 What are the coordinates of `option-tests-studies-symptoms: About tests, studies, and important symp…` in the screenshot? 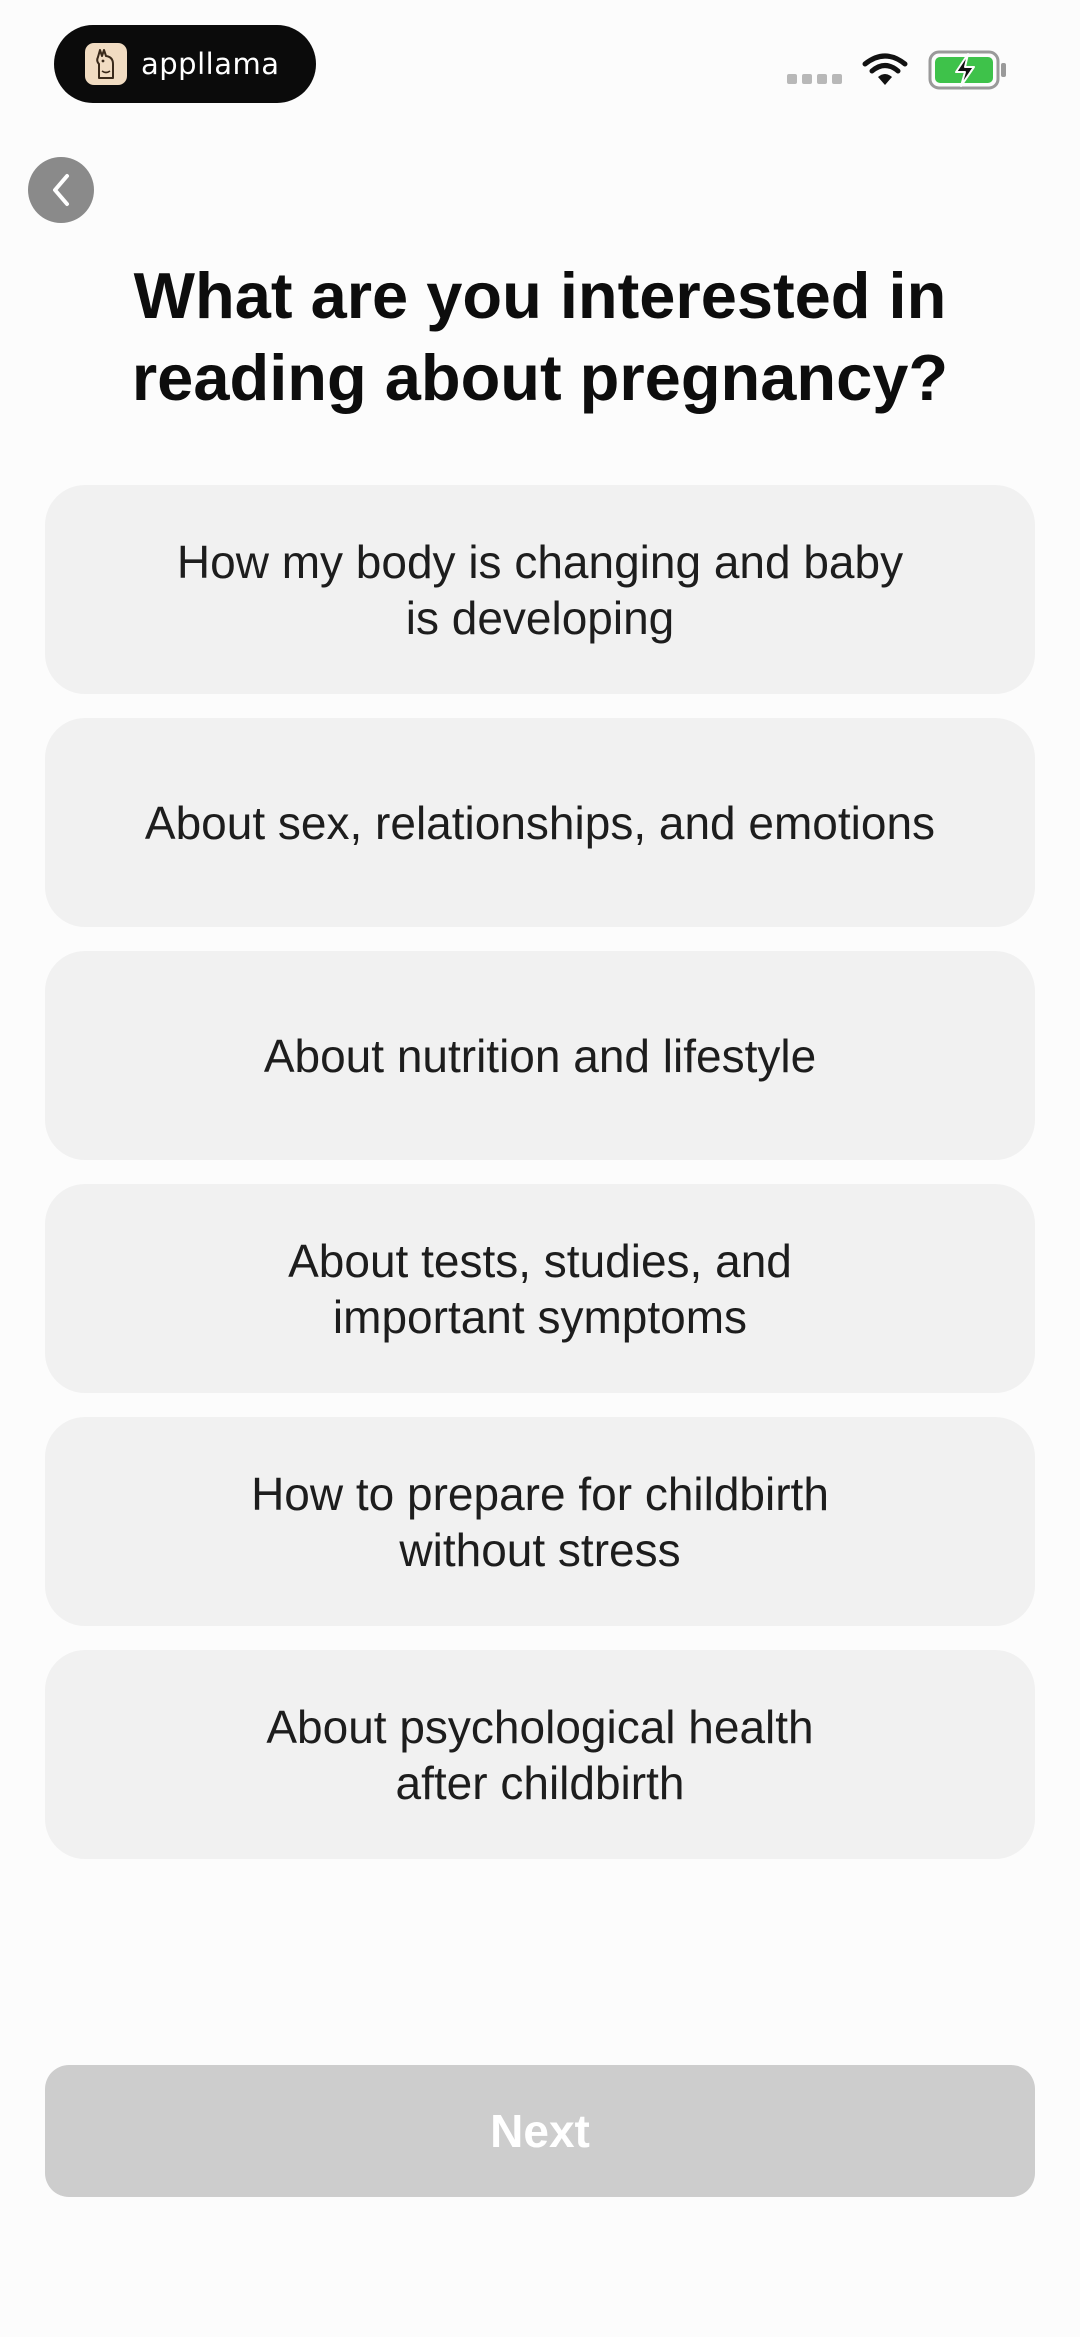 It's located at (540, 1288).